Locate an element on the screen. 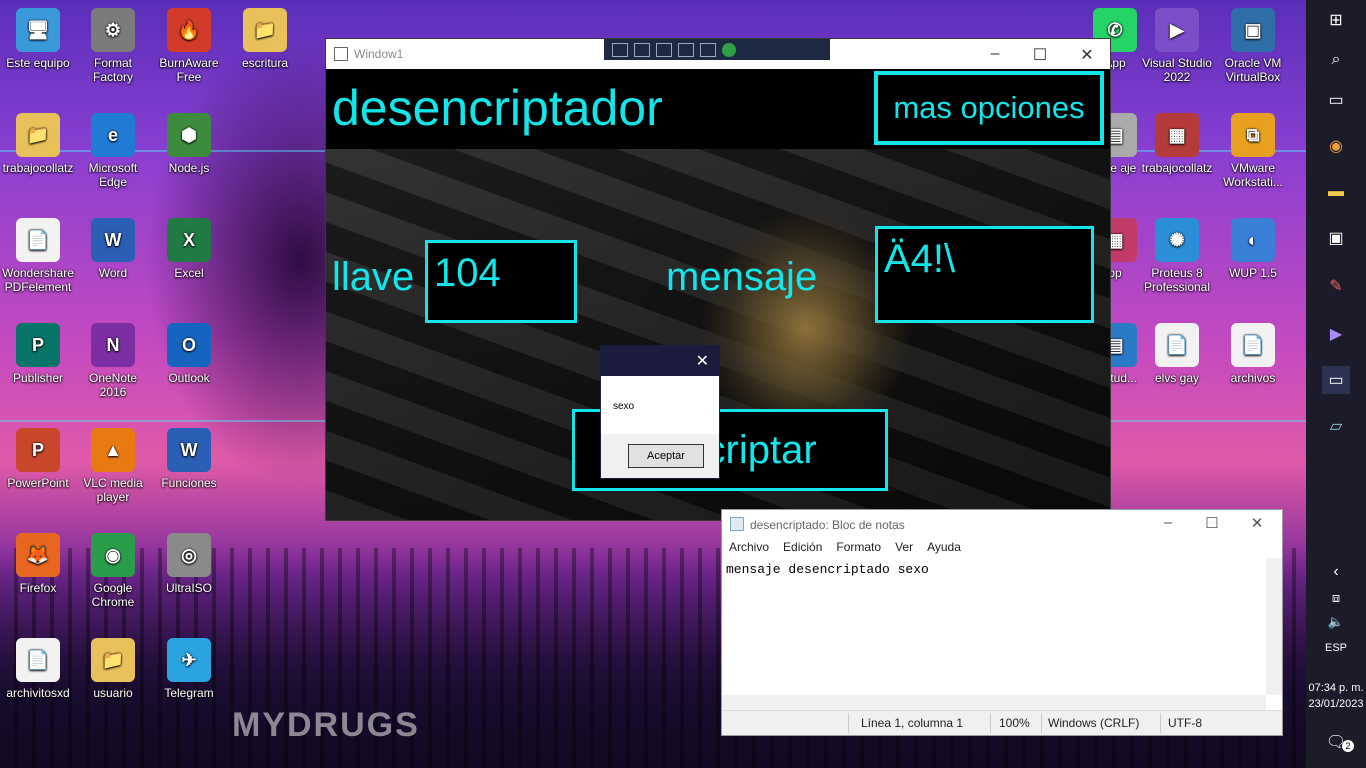  desktop-icon: P PowerPoint is located at coordinates (38, 459).